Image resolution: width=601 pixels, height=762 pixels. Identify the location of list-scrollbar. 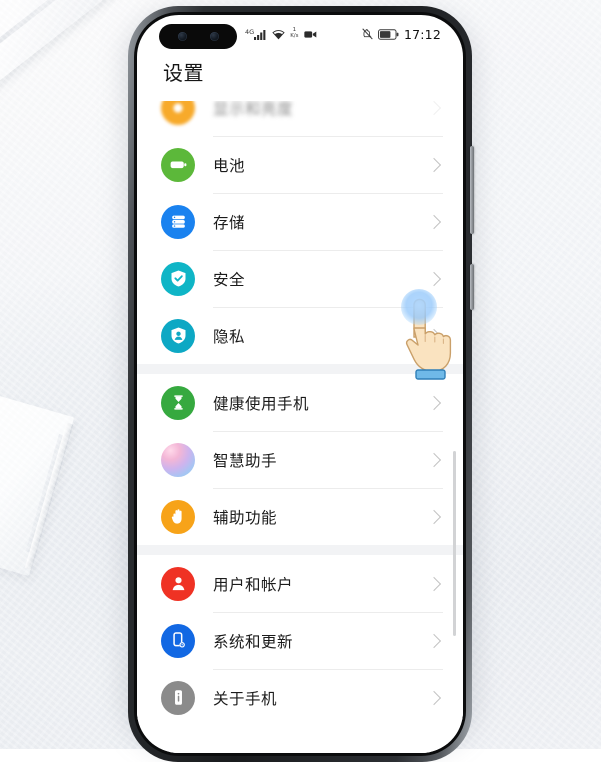
(454, 543).